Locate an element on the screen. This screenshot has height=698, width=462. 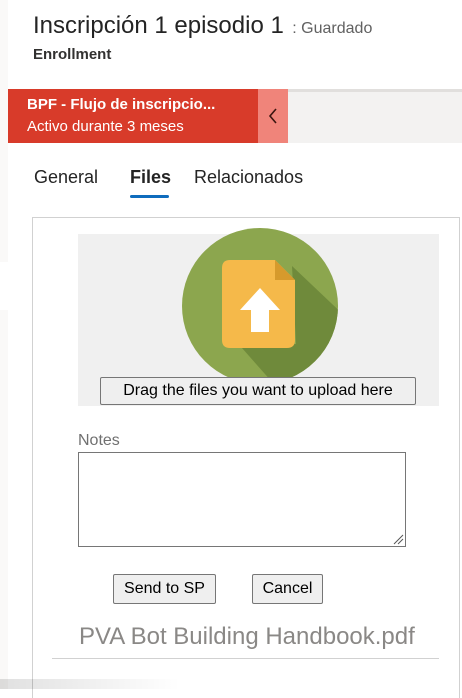
resize-grip-icon is located at coordinates (398, 539).